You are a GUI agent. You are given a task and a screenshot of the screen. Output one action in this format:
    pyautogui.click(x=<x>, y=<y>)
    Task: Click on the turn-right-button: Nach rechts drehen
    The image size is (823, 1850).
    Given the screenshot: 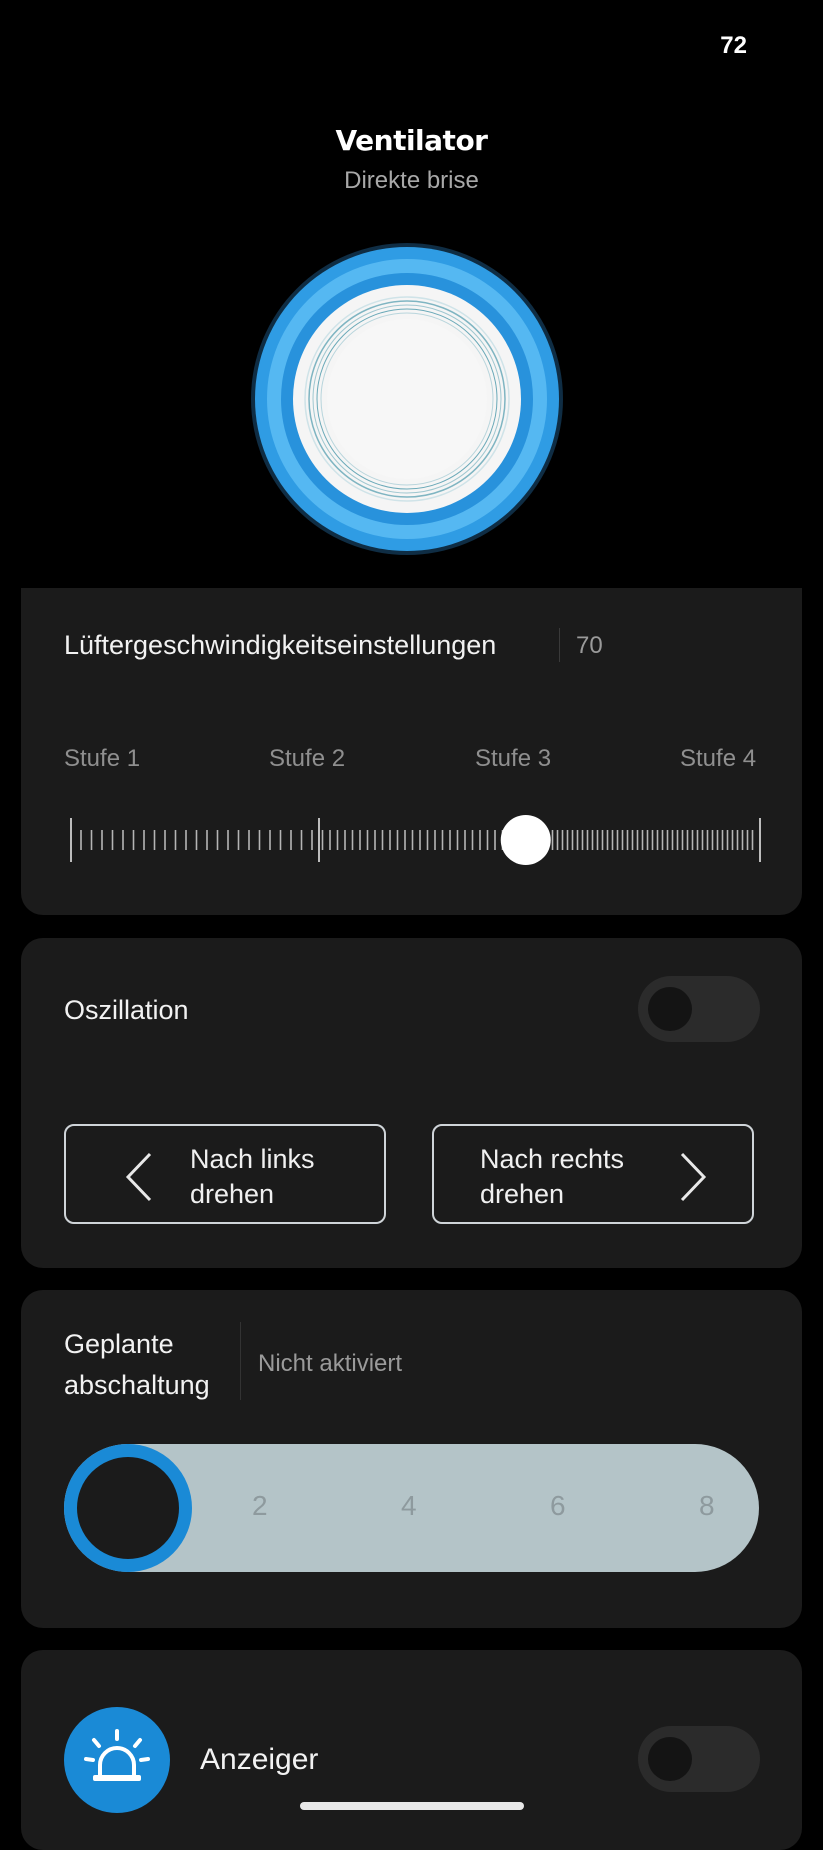 What is the action you would take?
    pyautogui.click(x=593, y=1174)
    